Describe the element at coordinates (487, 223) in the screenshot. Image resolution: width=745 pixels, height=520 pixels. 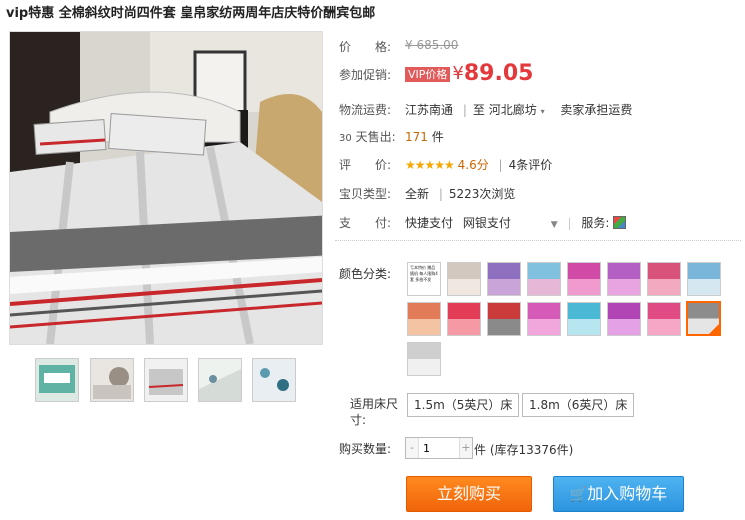
I see `payment-bank: 网银支付` at that location.